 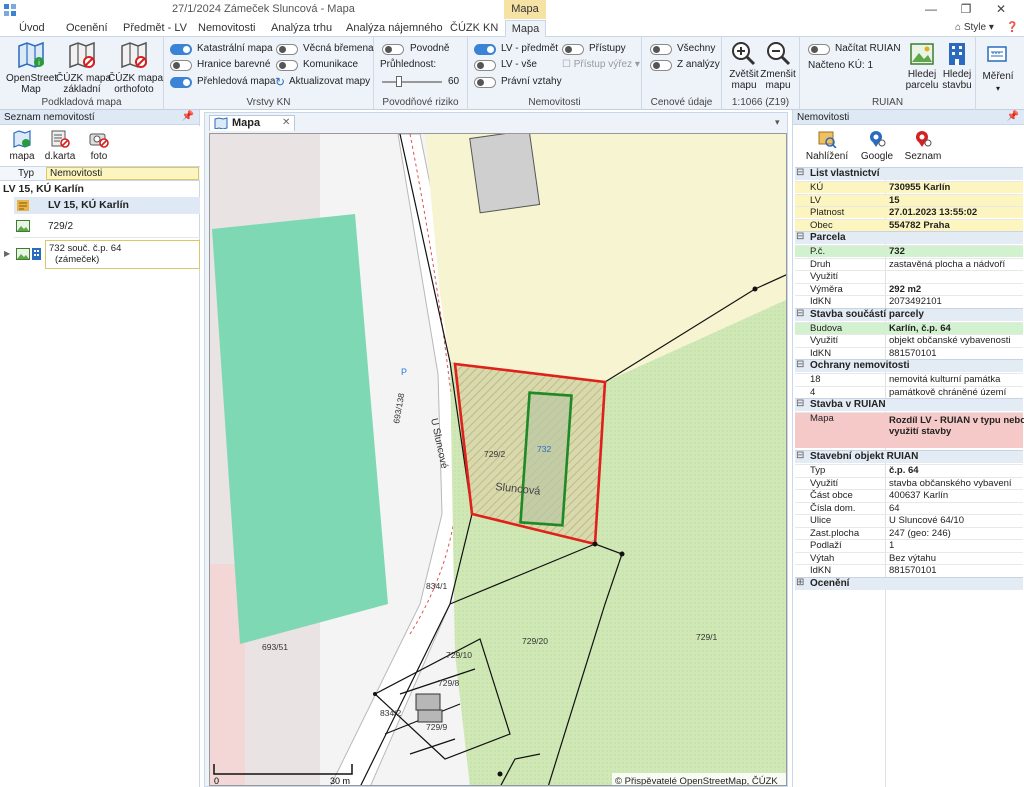 I want to click on list-item-building: ▶ 732 souč. č.p. 64 (zámeček), so click(x=101, y=255).